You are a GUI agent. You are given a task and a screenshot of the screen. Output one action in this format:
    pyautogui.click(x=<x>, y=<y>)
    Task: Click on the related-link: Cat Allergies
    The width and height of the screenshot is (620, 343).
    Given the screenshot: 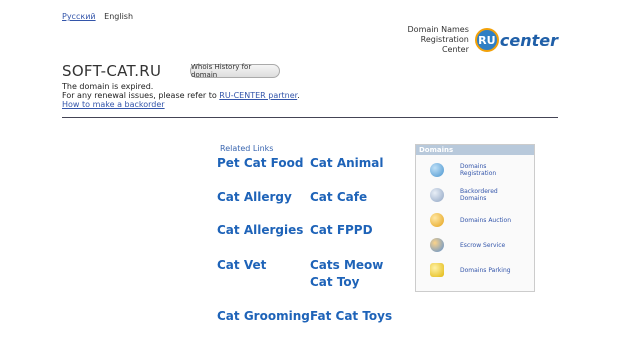 What is the action you would take?
    pyautogui.click(x=260, y=230)
    